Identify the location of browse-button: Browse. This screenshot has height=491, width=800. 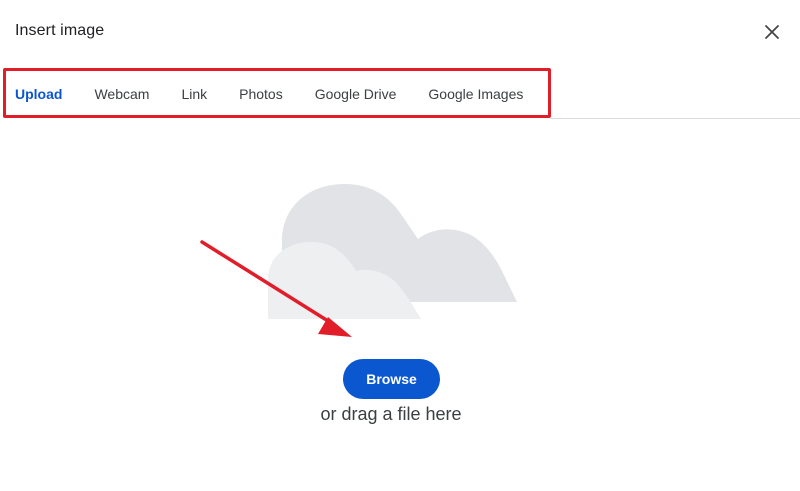
(391, 379).